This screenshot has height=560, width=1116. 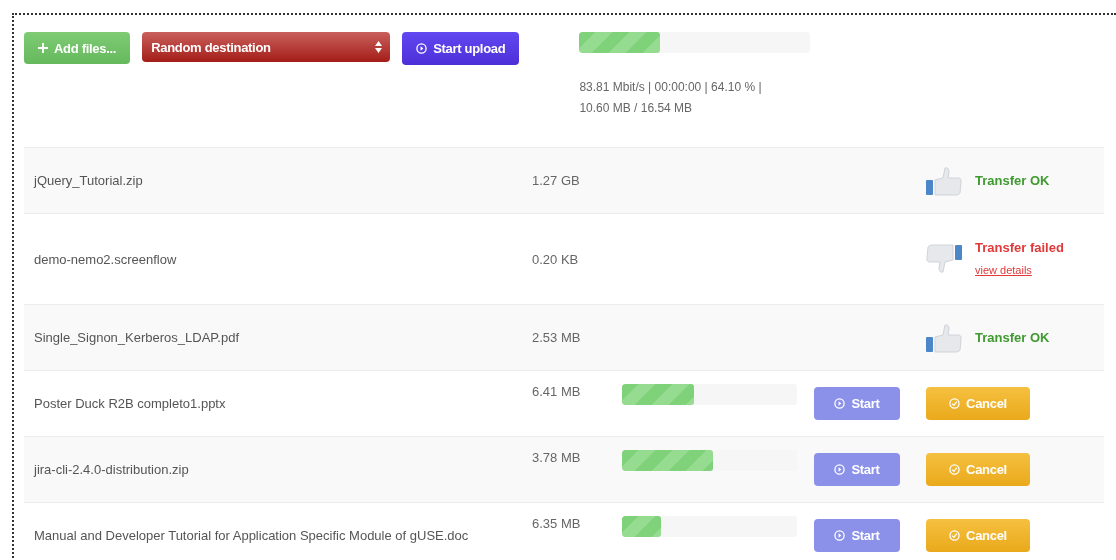 What do you see at coordinates (557, 337) in the screenshot?
I see `file-size: 2.53 MB` at bounding box center [557, 337].